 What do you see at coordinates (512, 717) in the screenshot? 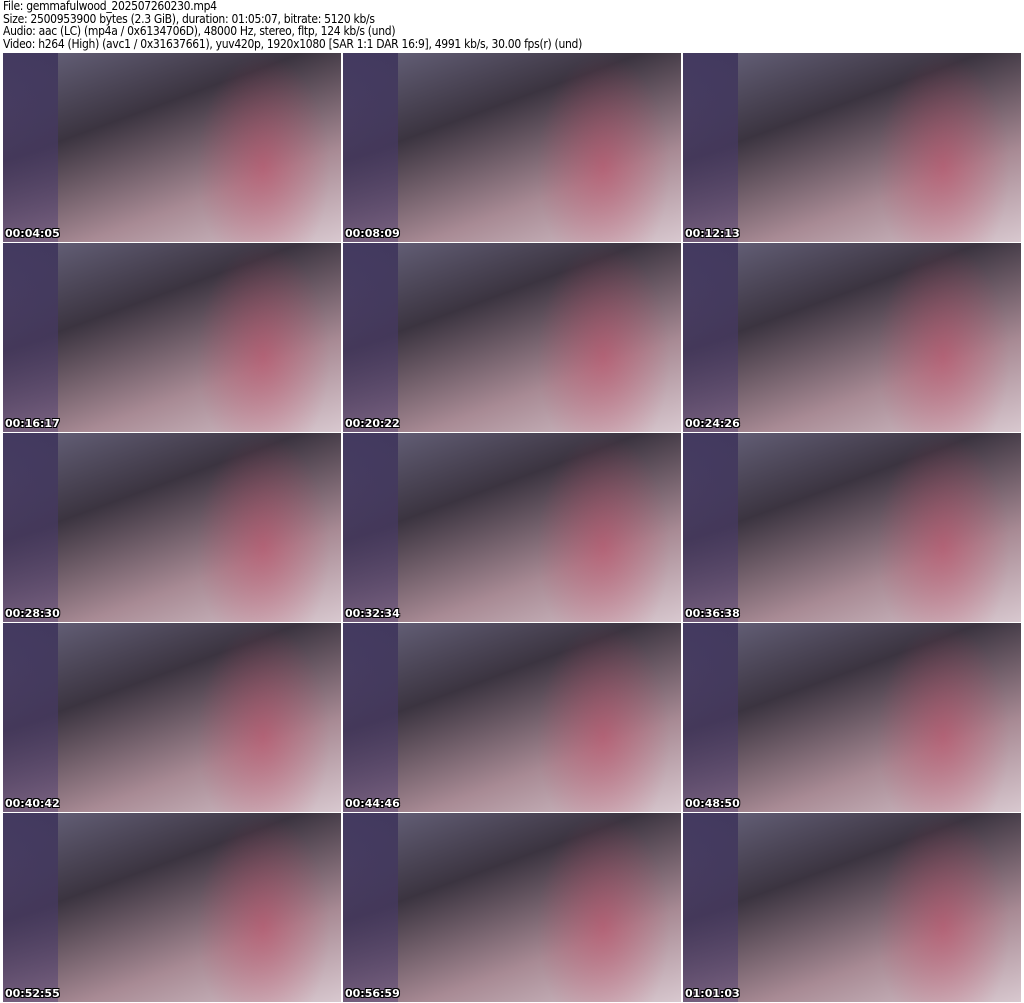
I see `video-thumbnail: 00:44:46` at bounding box center [512, 717].